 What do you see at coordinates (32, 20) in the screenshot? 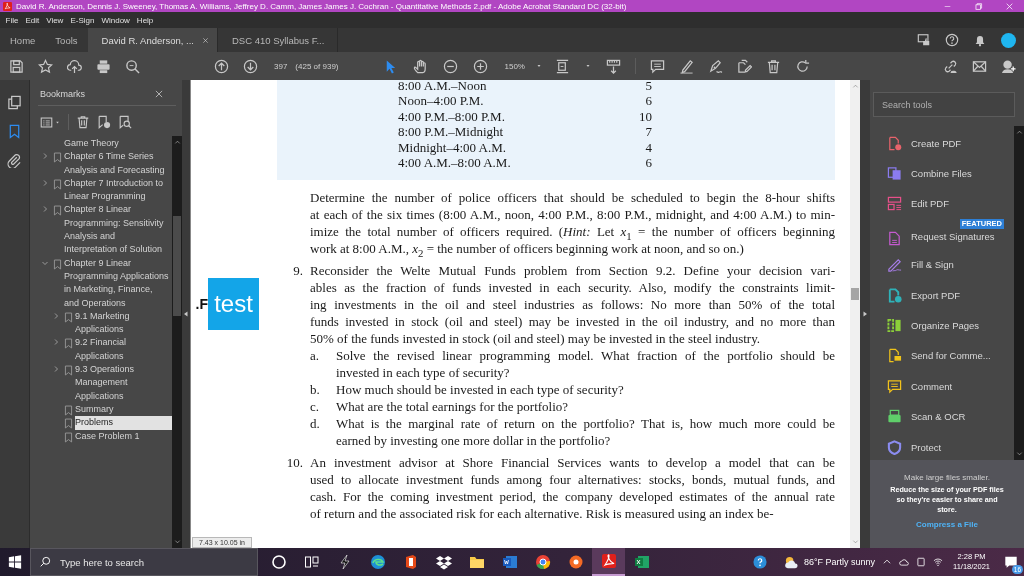
I see `menu-item: Edit` at bounding box center [32, 20].